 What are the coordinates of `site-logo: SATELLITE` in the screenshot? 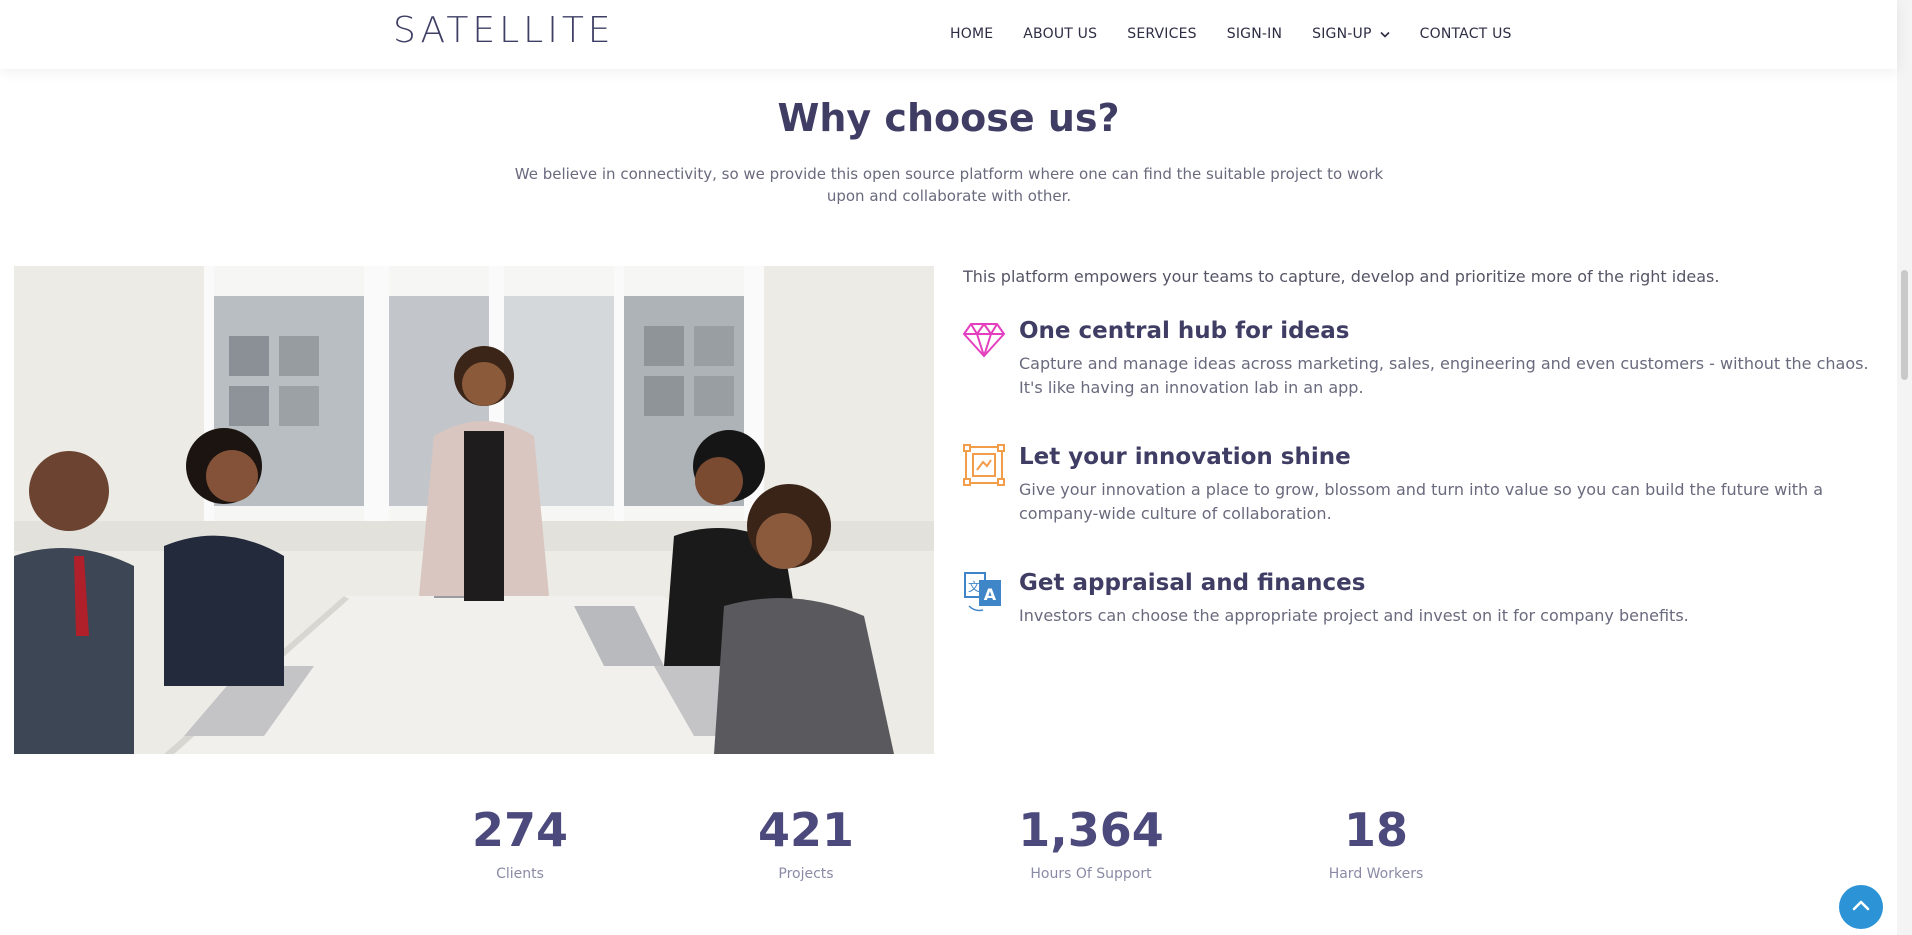 It's located at (504, 30).